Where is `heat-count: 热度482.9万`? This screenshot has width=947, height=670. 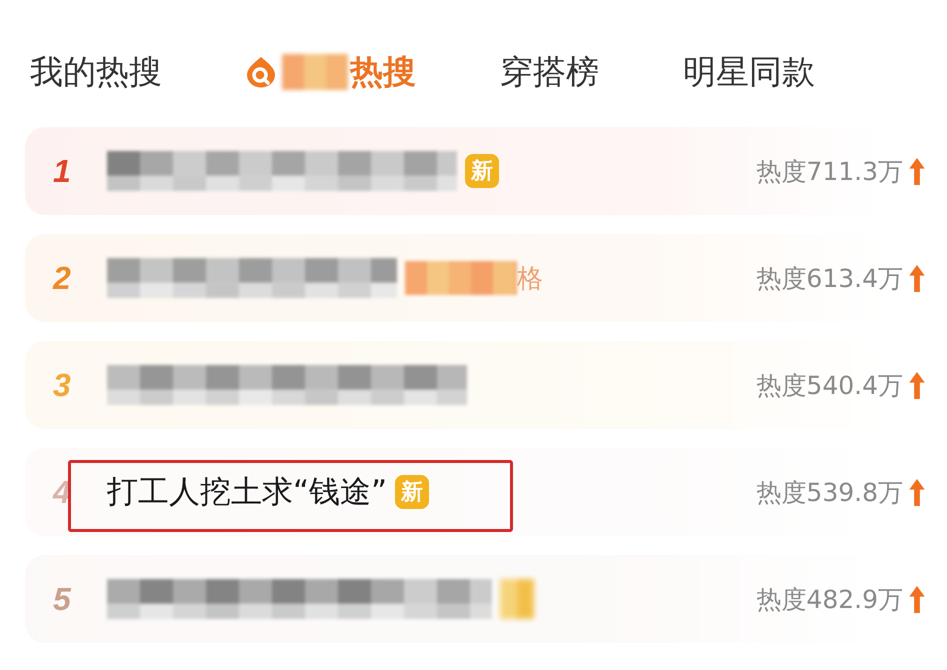 heat-count: 热度482.9万 is located at coordinates (829, 600).